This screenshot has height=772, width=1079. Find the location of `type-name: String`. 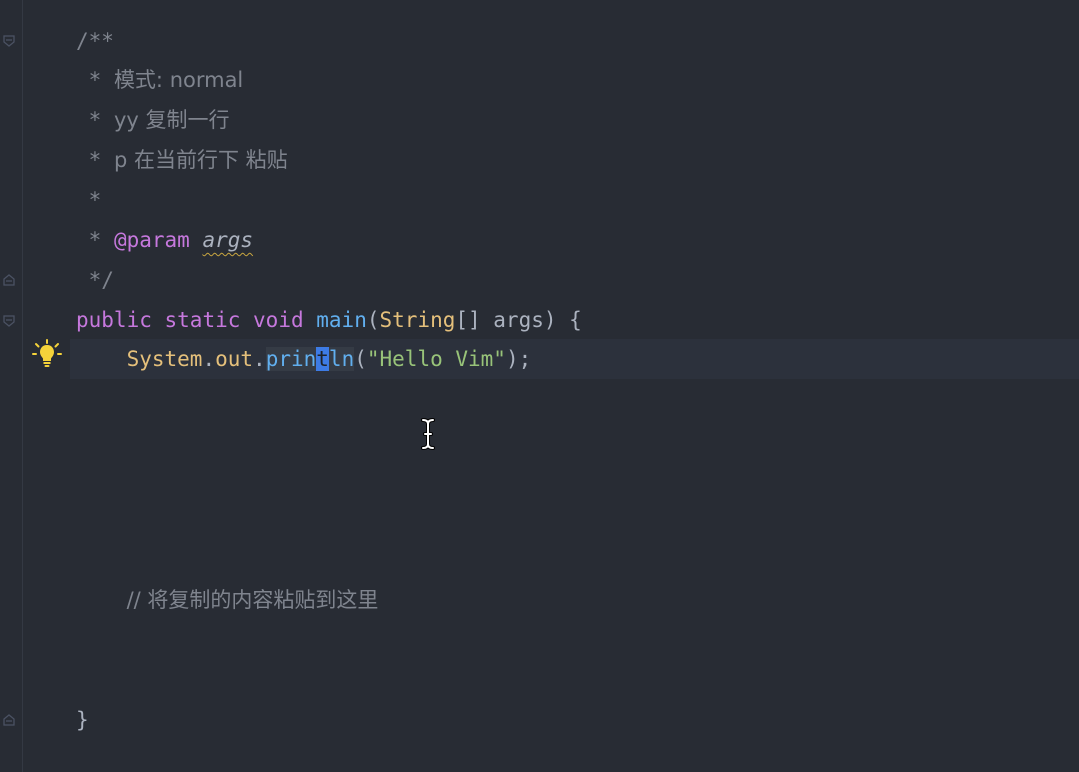

type-name: String is located at coordinates (417, 320).